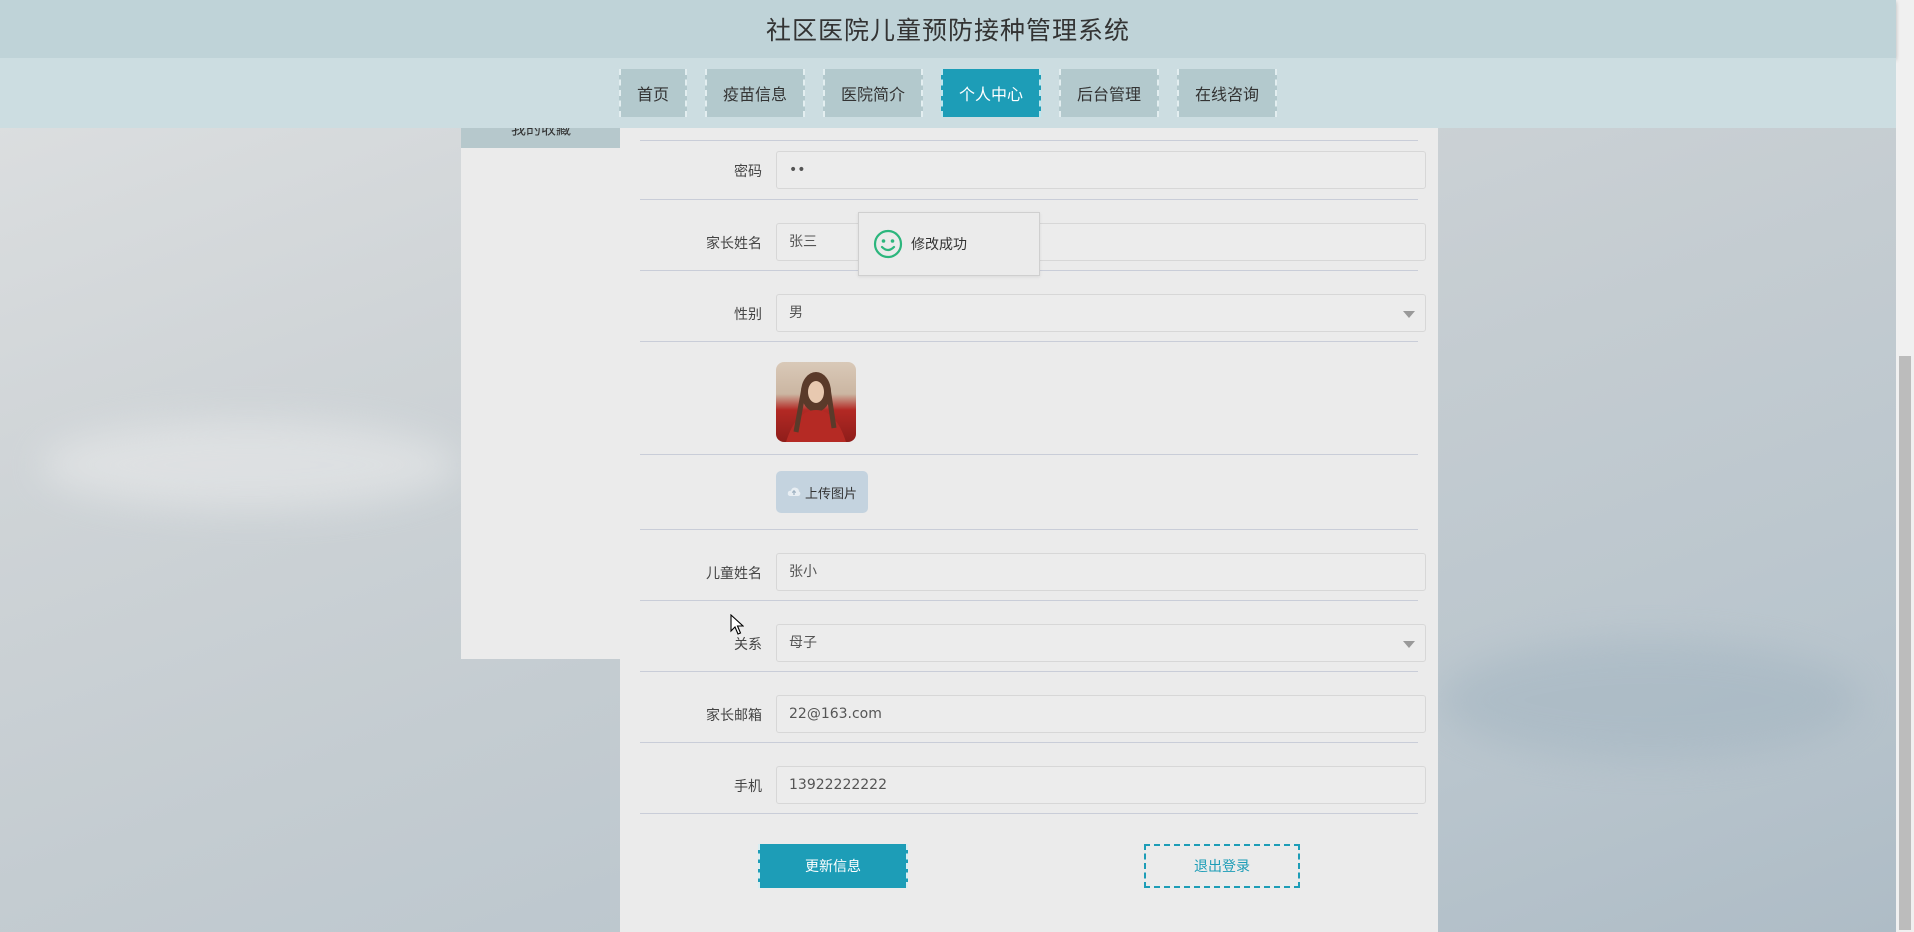  Describe the element at coordinates (991, 93) in the screenshot. I see `nav-item-personal-center: 个人中心` at that location.